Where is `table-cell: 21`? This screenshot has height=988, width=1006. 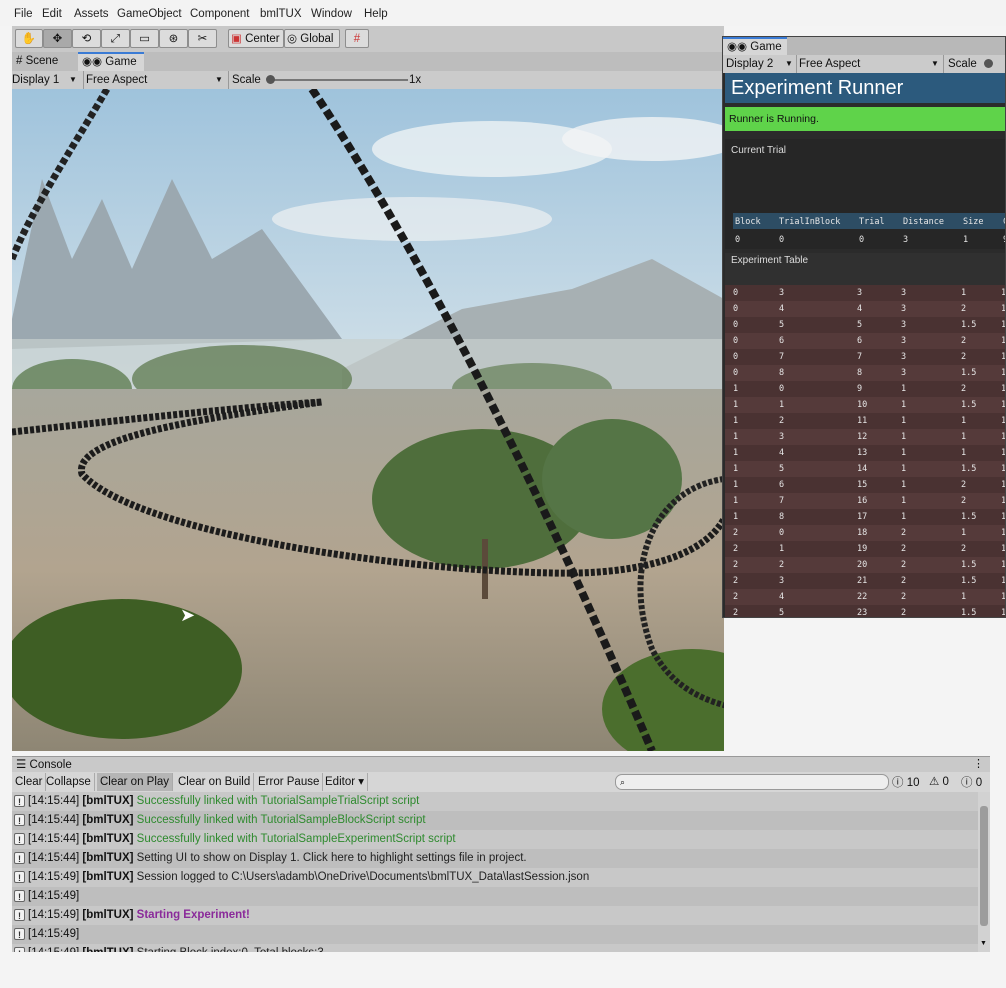
table-cell: 21 is located at coordinates (862, 581).